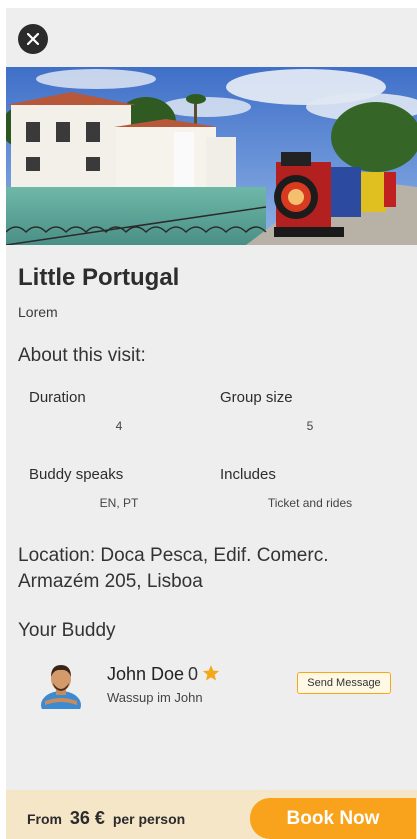 Image resolution: width=417 pixels, height=839 pixels. What do you see at coordinates (344, 683) in the screenshot?
I see `send-message-button: Send Message` at bounding box center [344, 683].